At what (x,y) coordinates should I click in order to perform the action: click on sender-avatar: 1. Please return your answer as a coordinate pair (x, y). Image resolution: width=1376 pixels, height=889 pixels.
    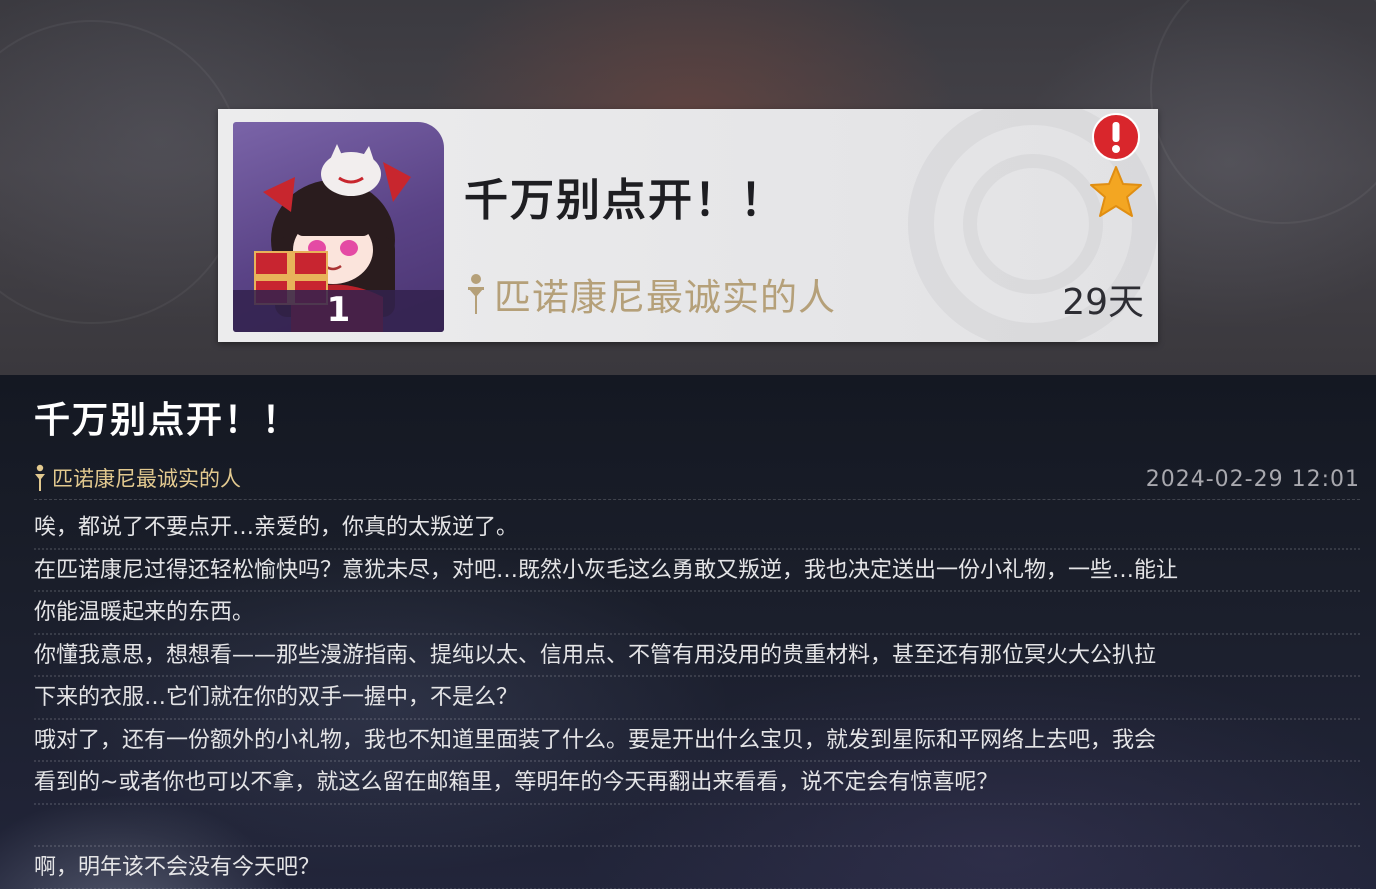
    Looking at the image, I should click on (338, 227).